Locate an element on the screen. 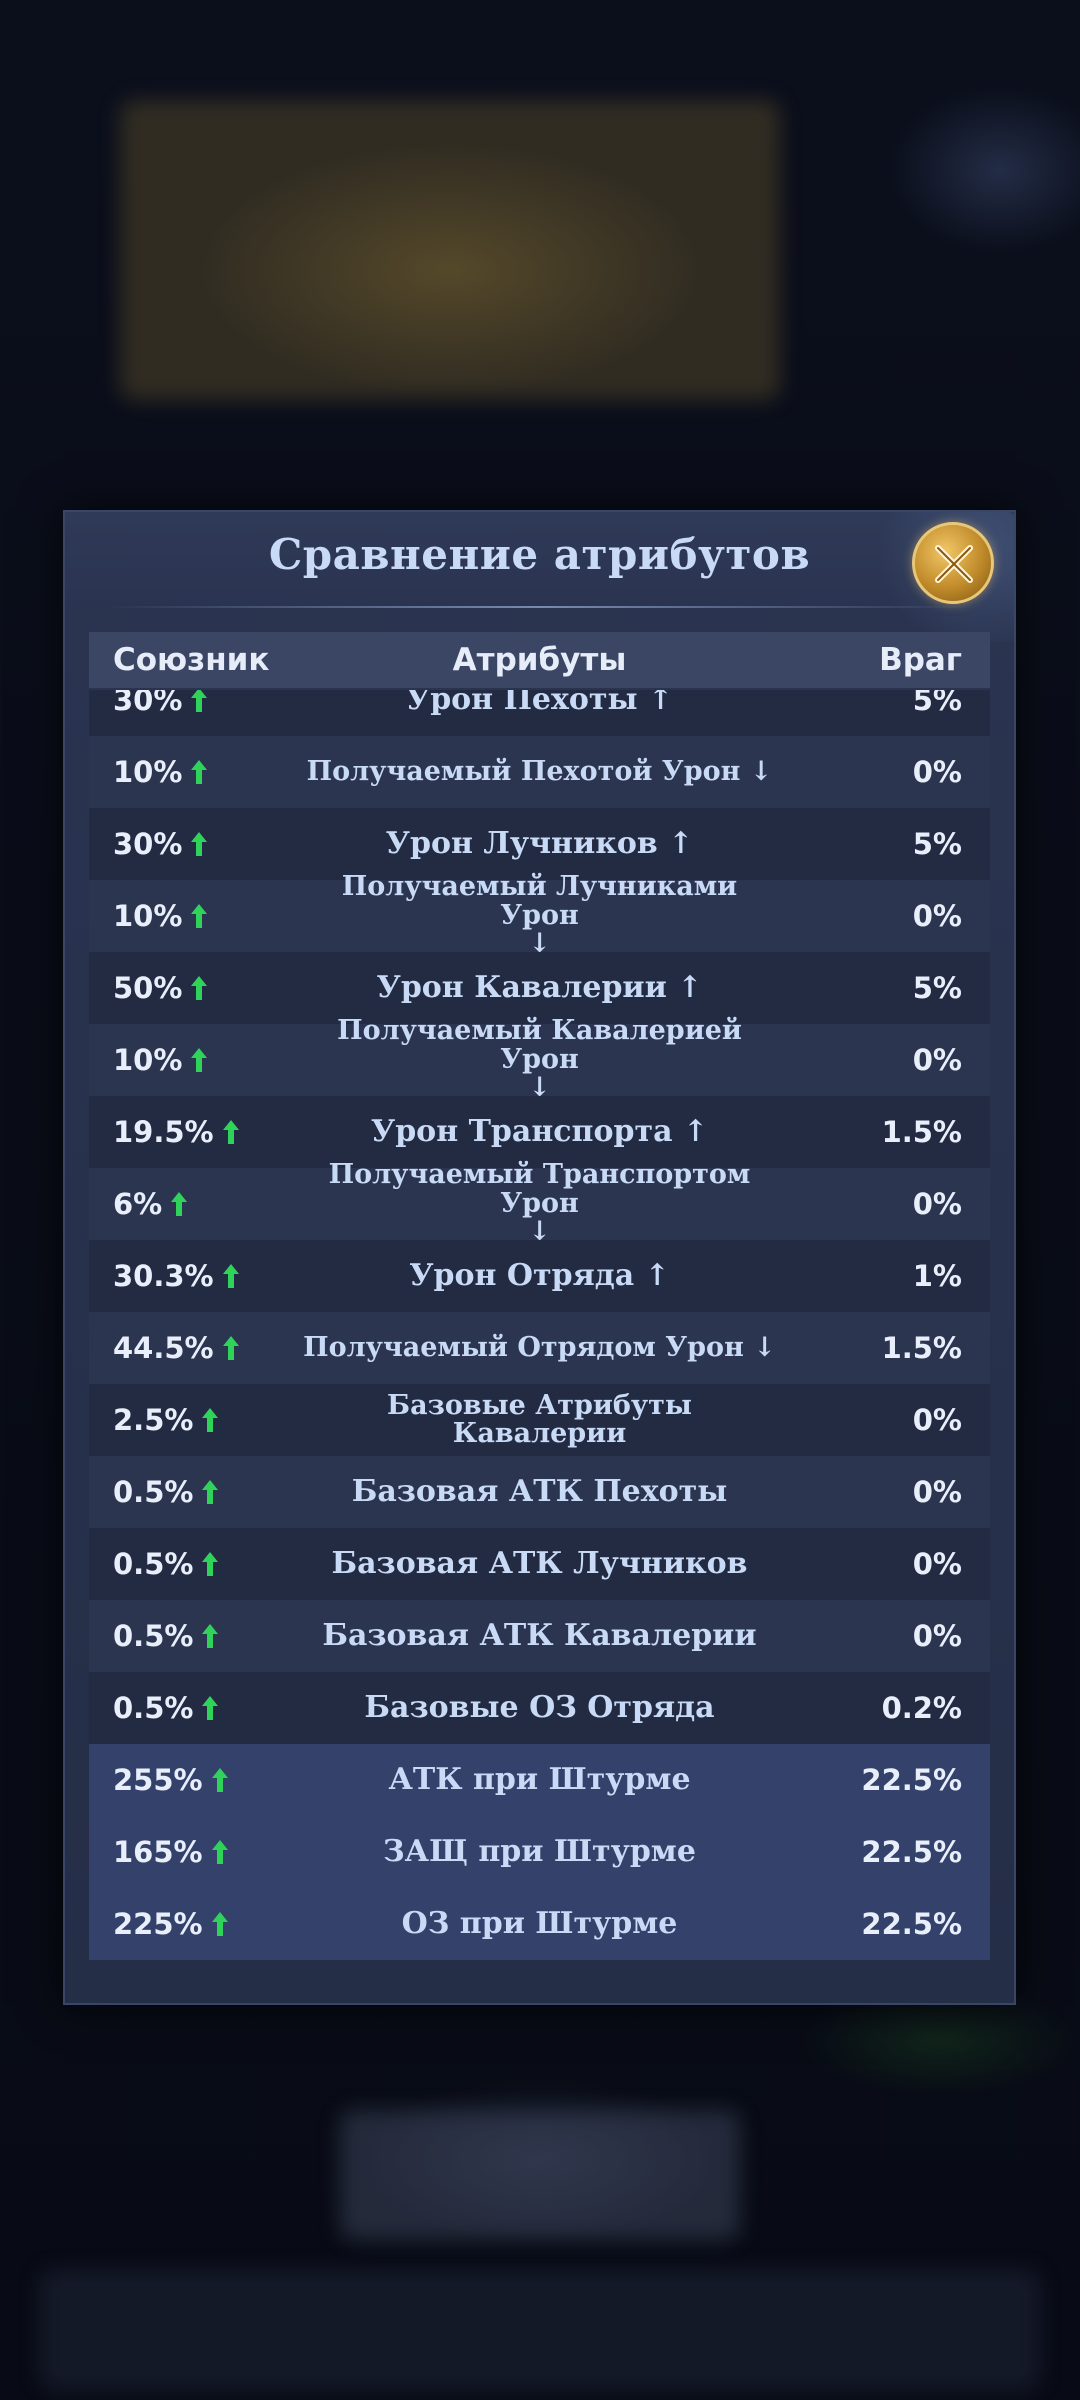 The height and width of the screenshot is (2400, 1080). dialog-title: Сравнение атрибутов is located at coordinates (539, 554).